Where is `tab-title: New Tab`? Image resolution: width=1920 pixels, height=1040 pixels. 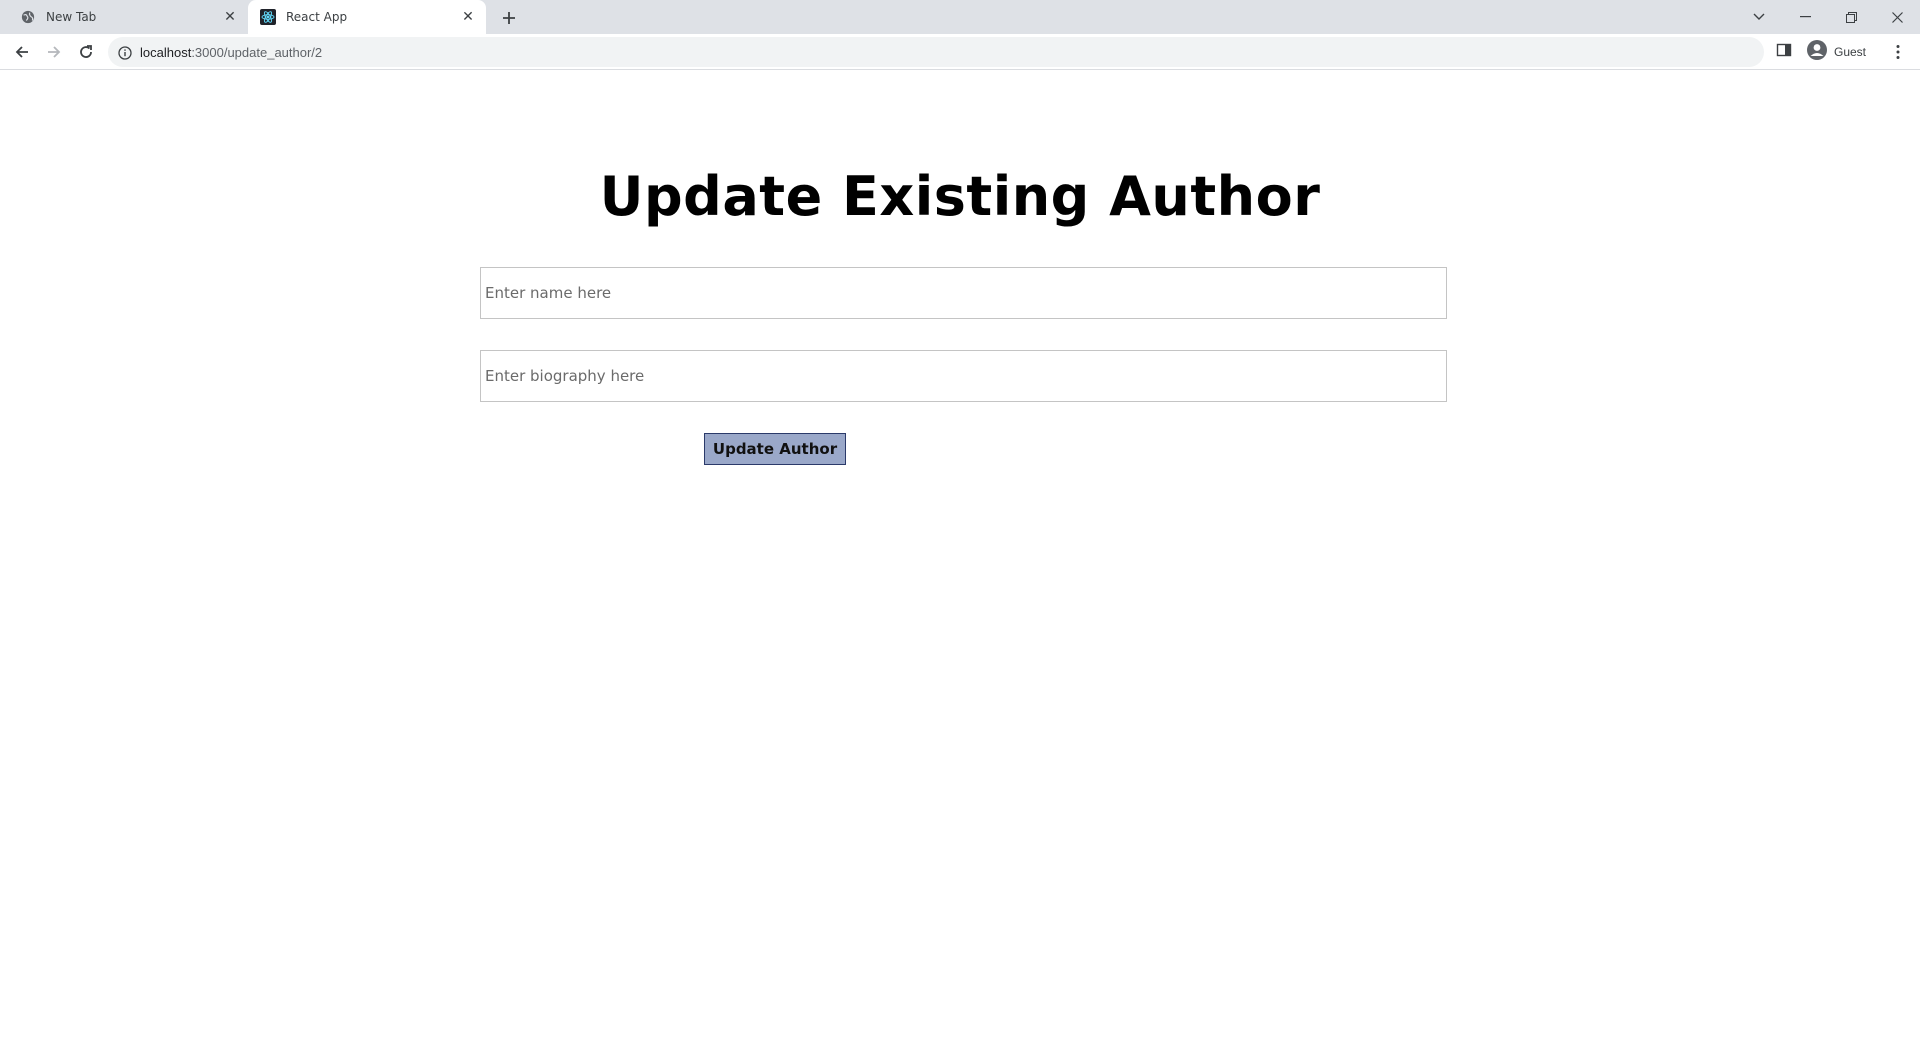 tab-title: New Tab is located at coordinates (71, 17).